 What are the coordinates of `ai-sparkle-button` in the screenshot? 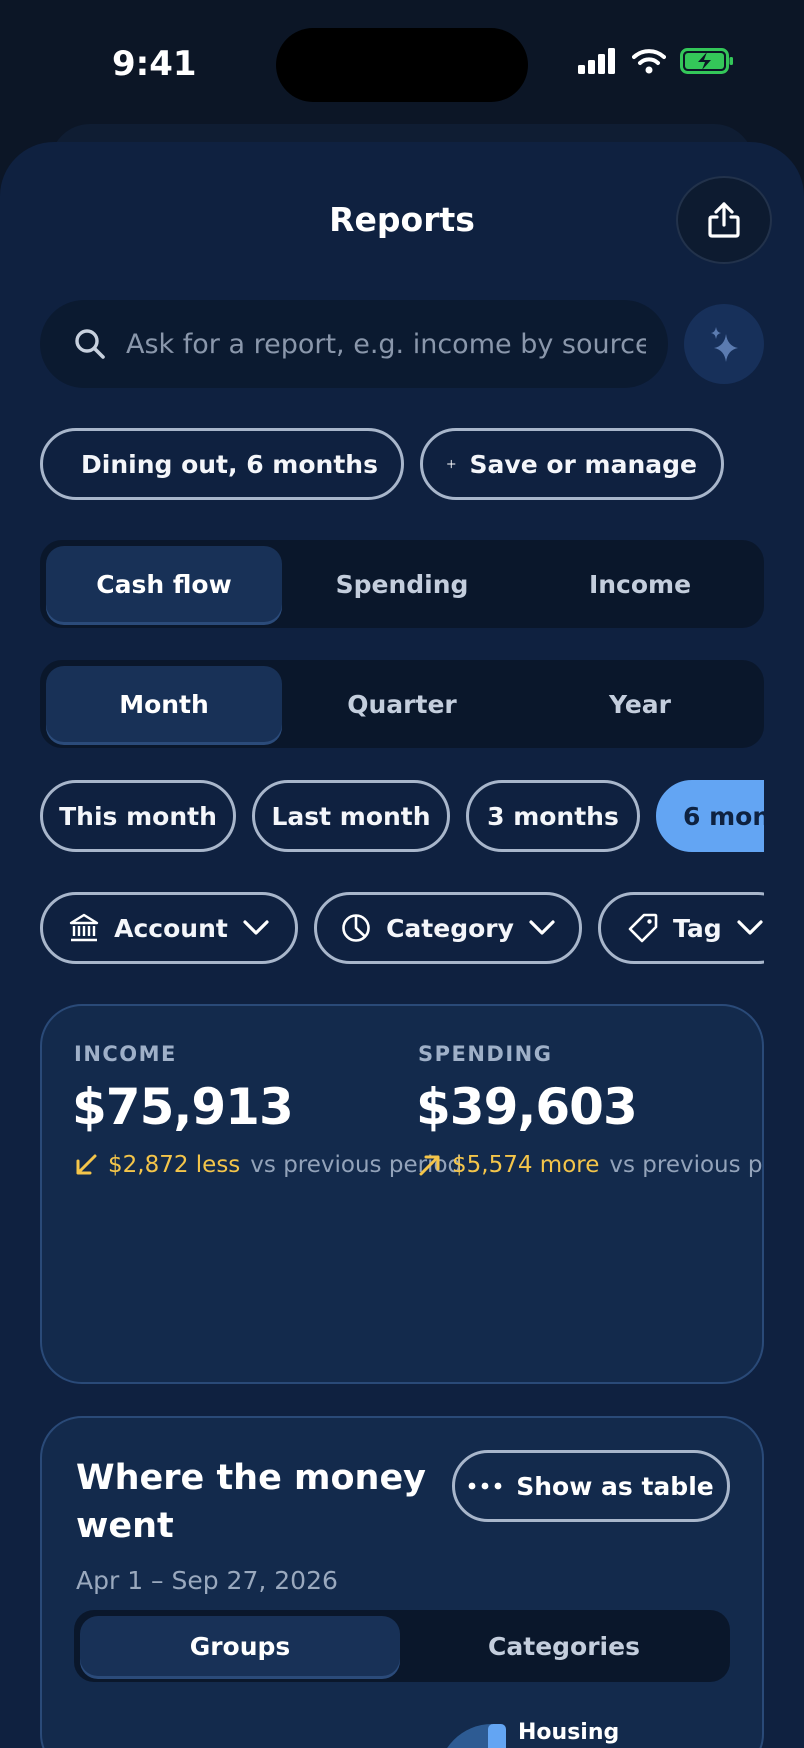 It's located at (724, 344).